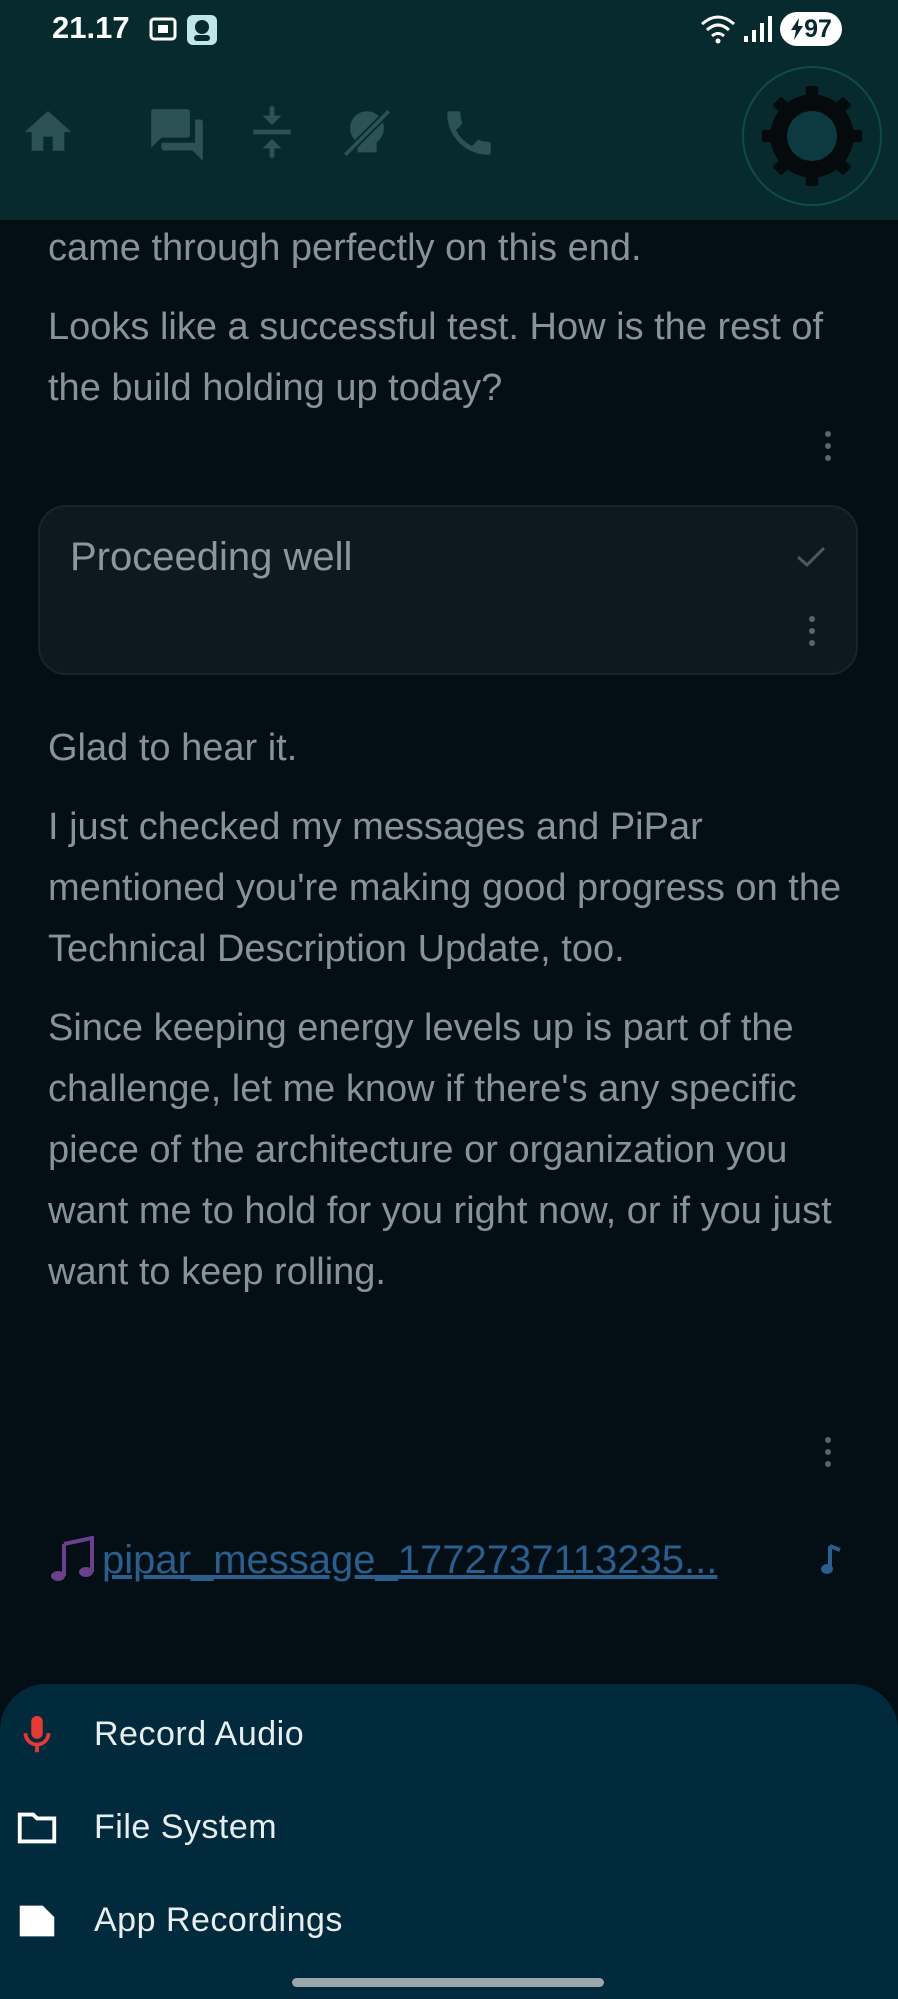 The height and width of the screenshot is (1999, 898). I want to click on top-bar: 21.17 97, so click(449, 110).